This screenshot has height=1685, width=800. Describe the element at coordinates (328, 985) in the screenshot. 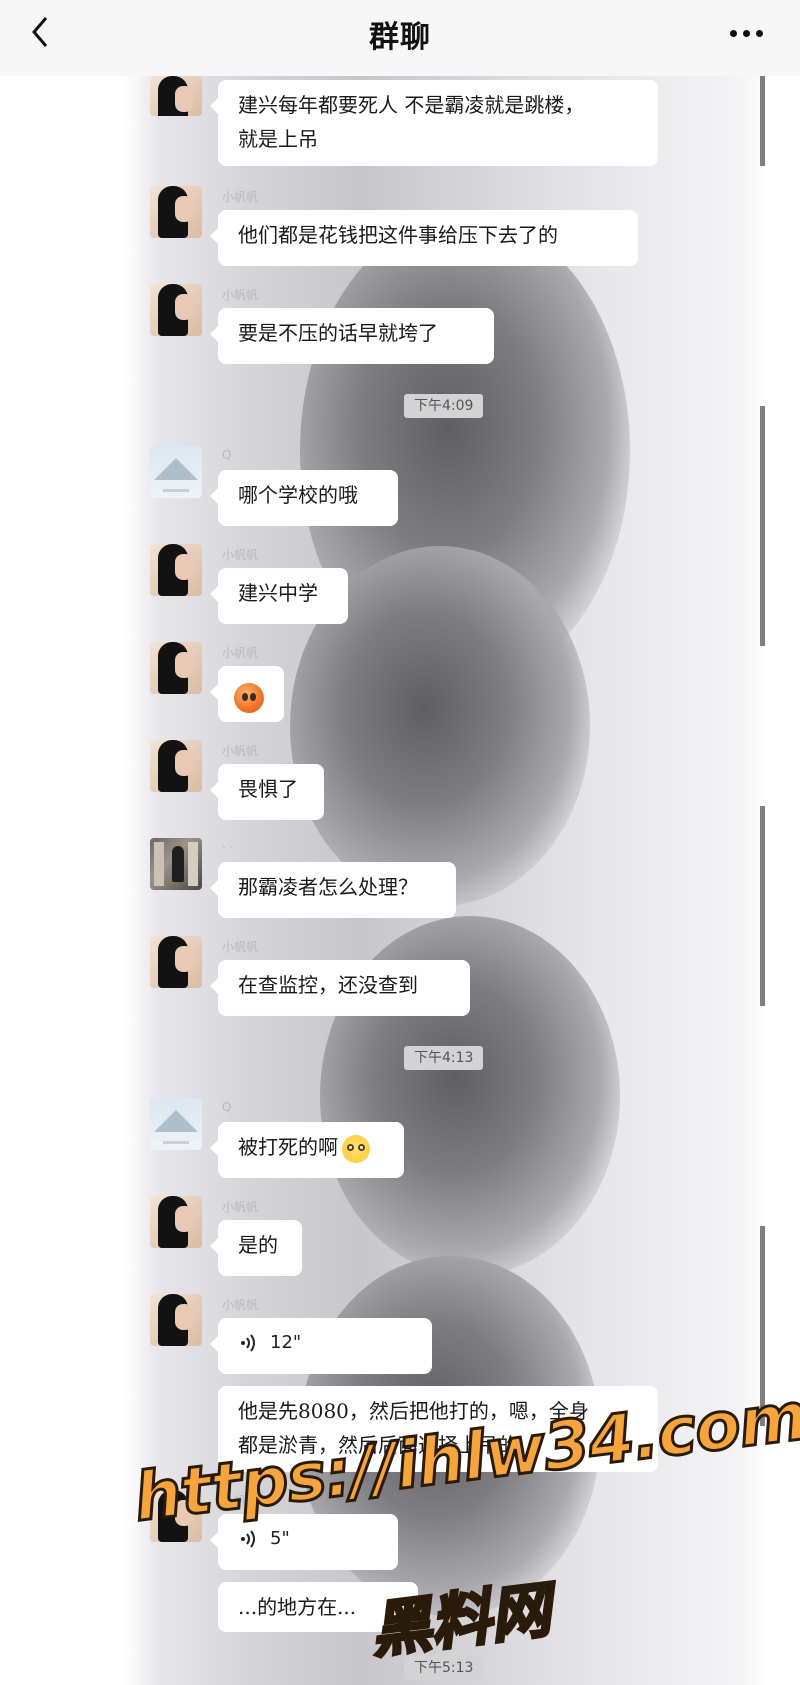

I see `message-text: 在查监控，还没查到` at that location.